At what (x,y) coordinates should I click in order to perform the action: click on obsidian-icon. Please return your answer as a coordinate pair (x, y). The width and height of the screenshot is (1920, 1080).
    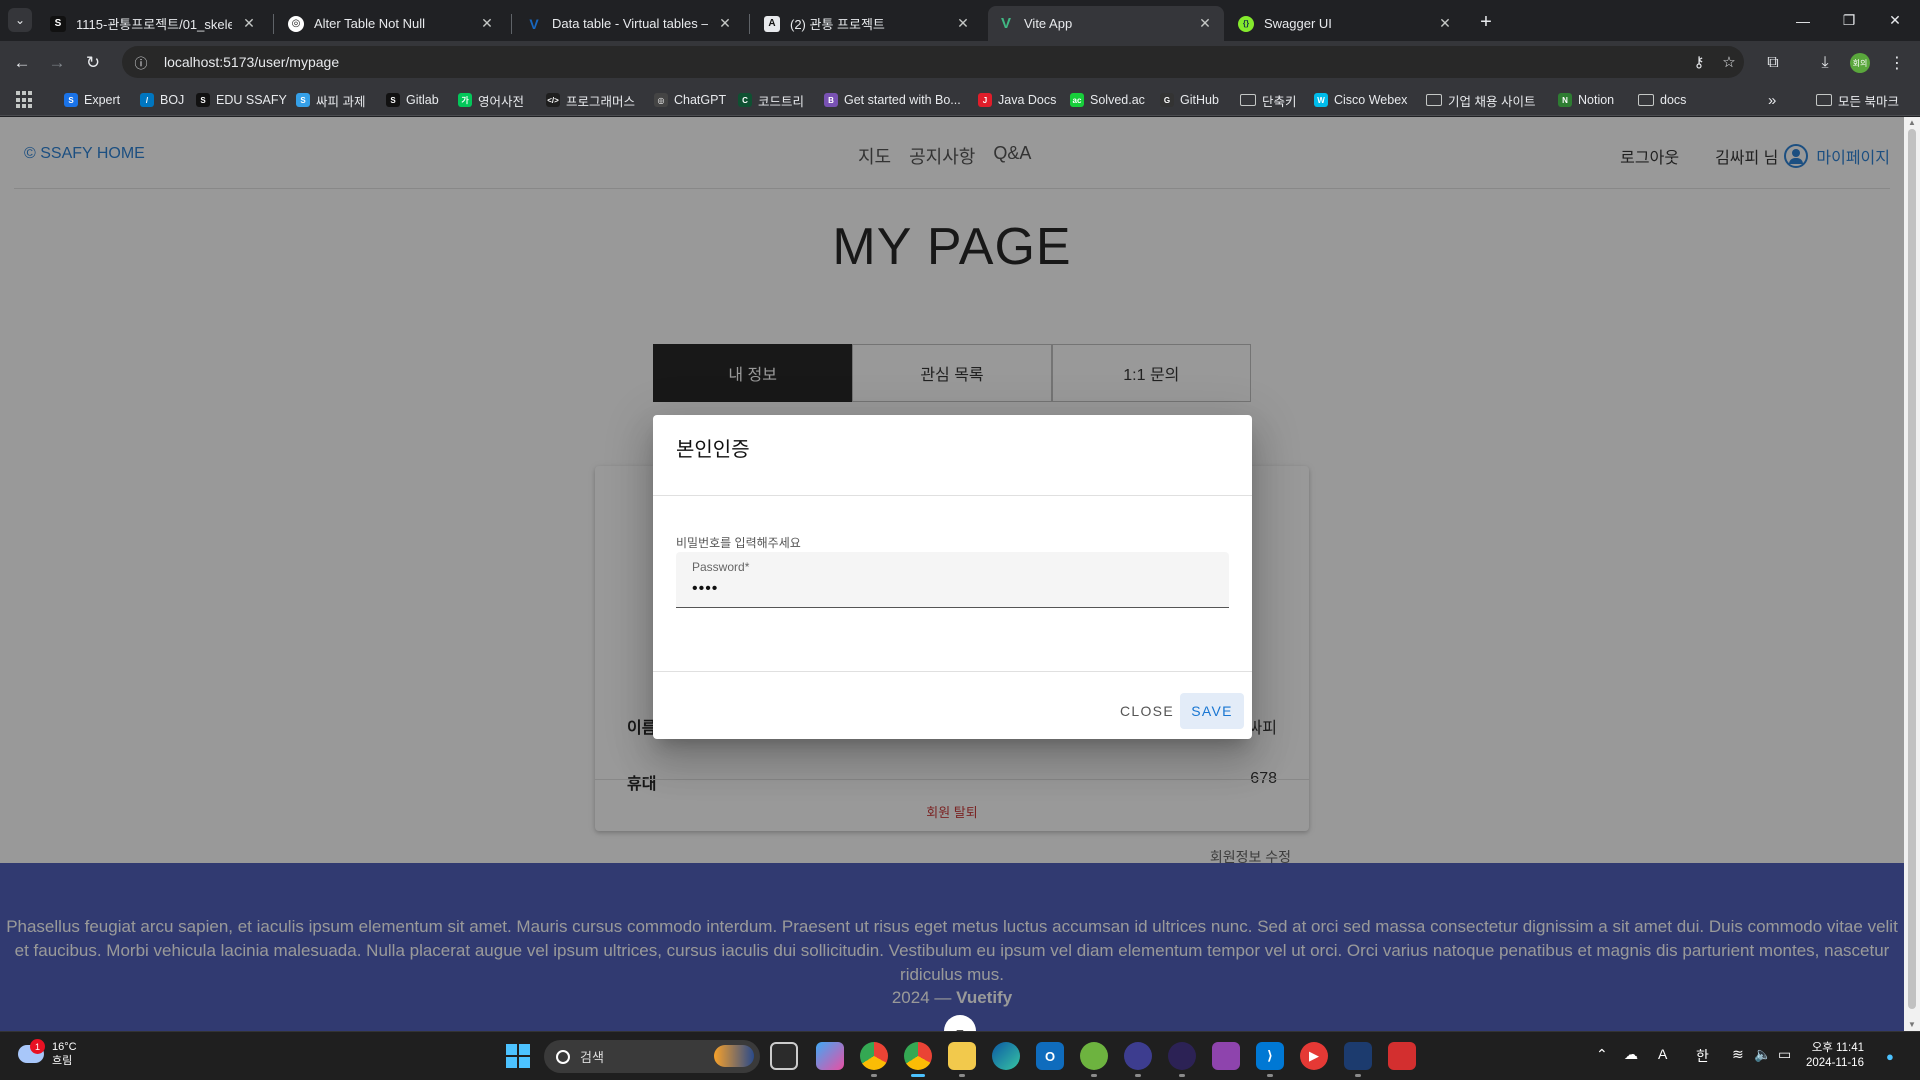
    Looking at the image, I should click on (1226, 1056).